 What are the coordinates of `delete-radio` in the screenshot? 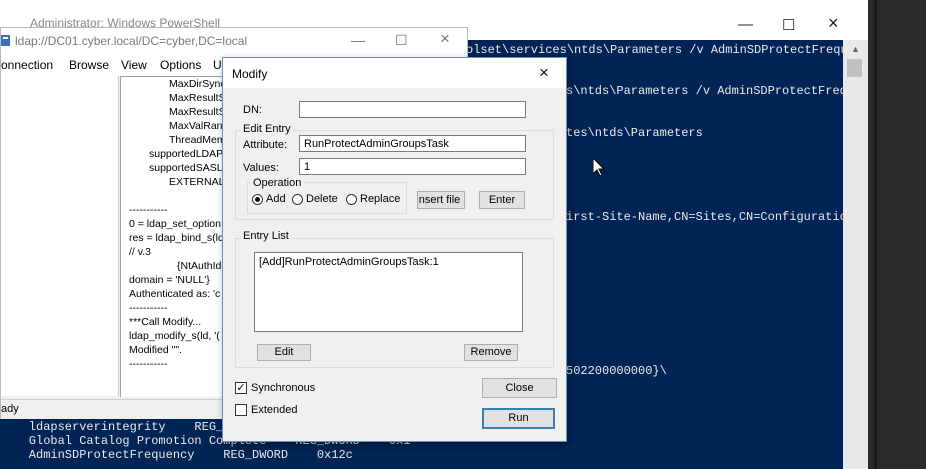 It's located at (297, 199).